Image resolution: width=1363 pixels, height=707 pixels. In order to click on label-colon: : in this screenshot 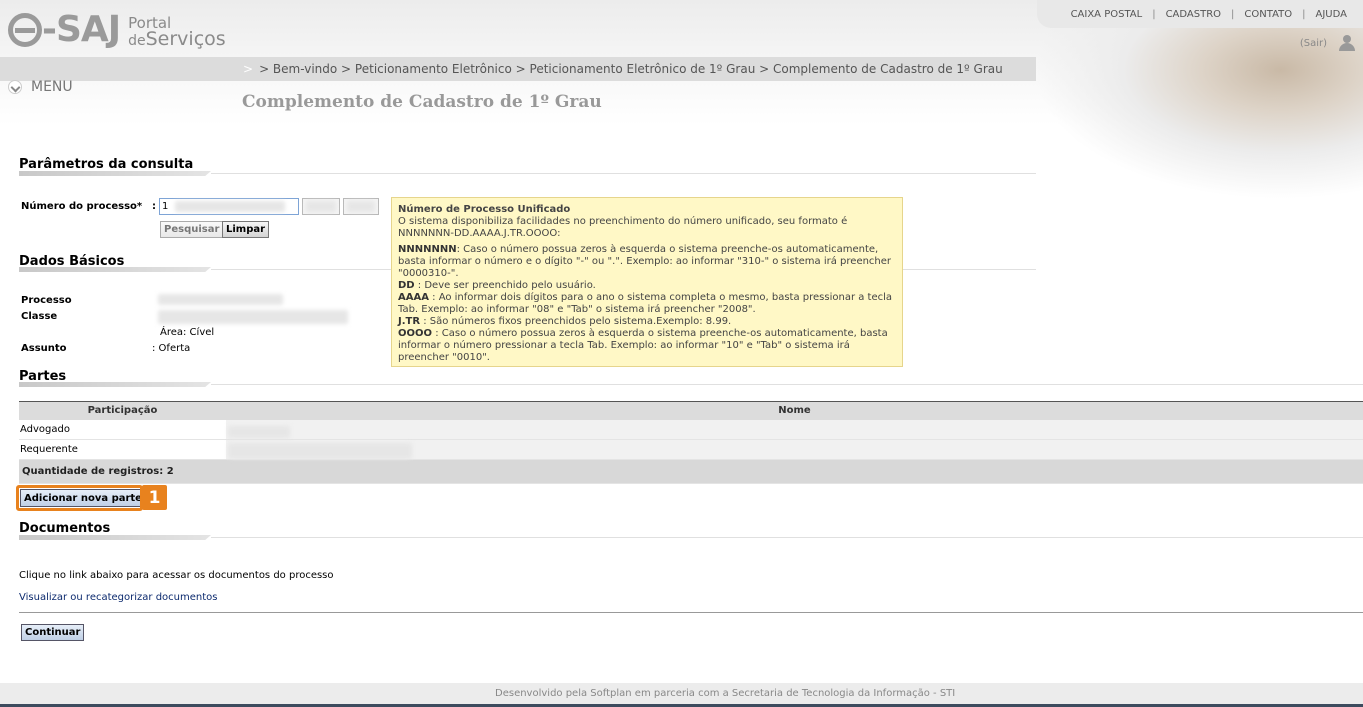, I will do `click(154, 206)`.